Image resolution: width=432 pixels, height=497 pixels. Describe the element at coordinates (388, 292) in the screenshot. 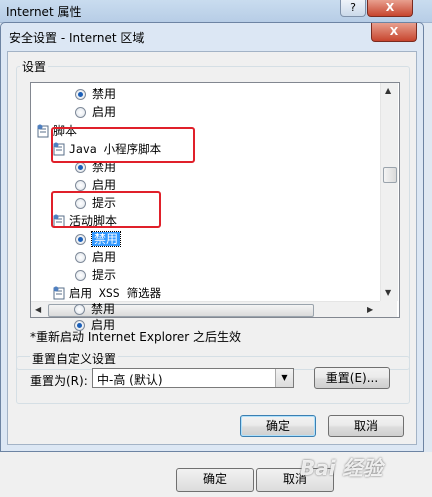

I see `scroll-down-arrow-icon: ▼` at that location.